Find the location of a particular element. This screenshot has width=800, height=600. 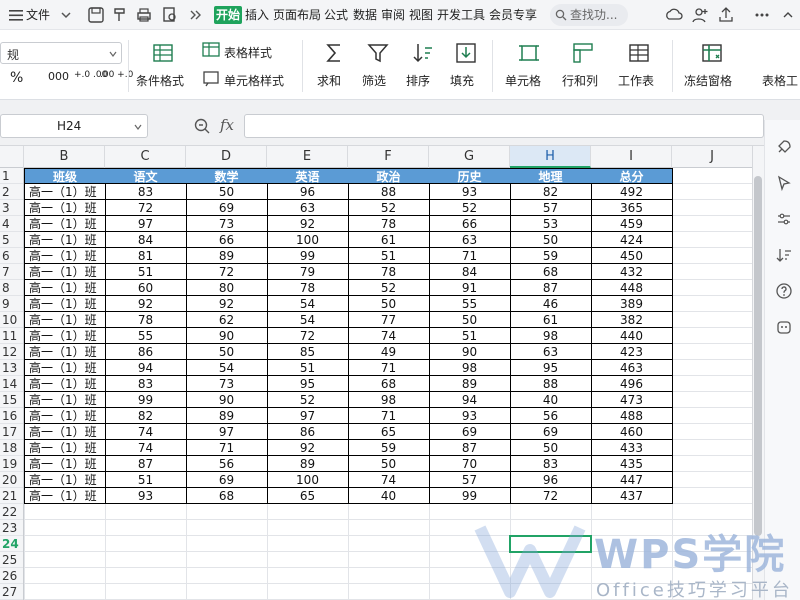

sort-icon is located at coordinates (423, 53).